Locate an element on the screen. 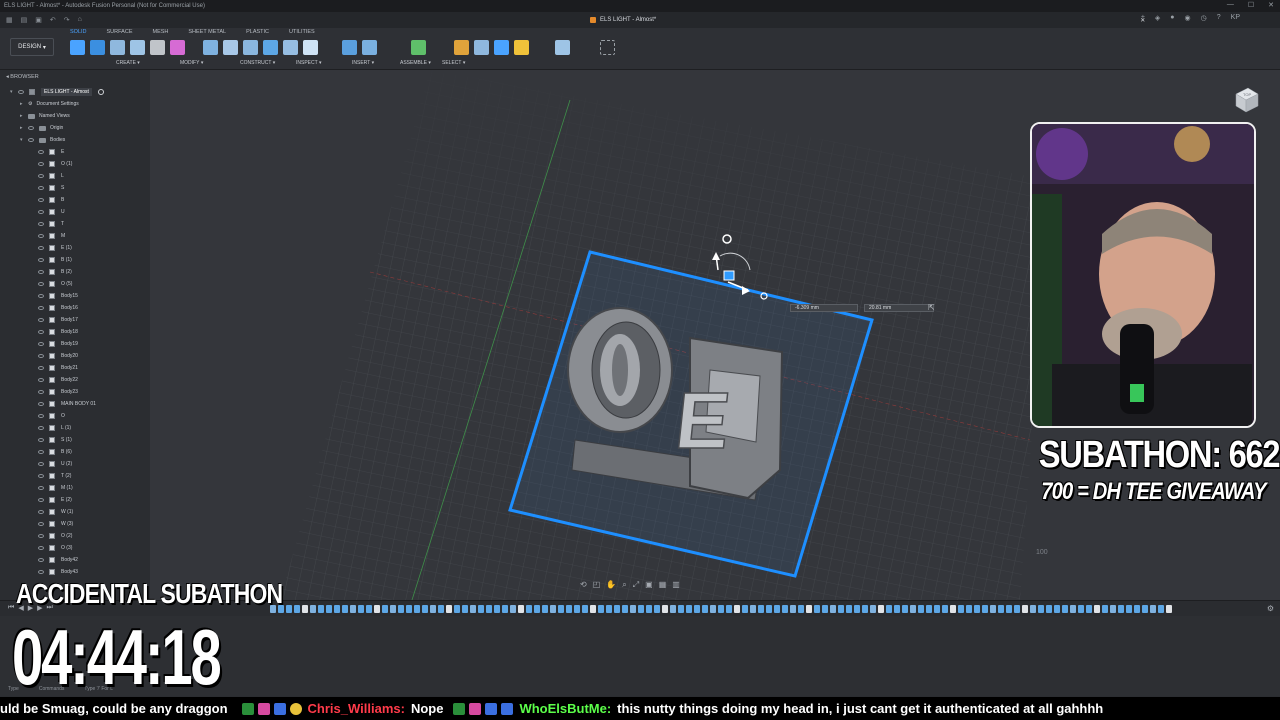 Image resolution: width=1280 pixels, height=720 pixels. timeline-settings-icon: ⚙ is located at coordinates (1270, 608).